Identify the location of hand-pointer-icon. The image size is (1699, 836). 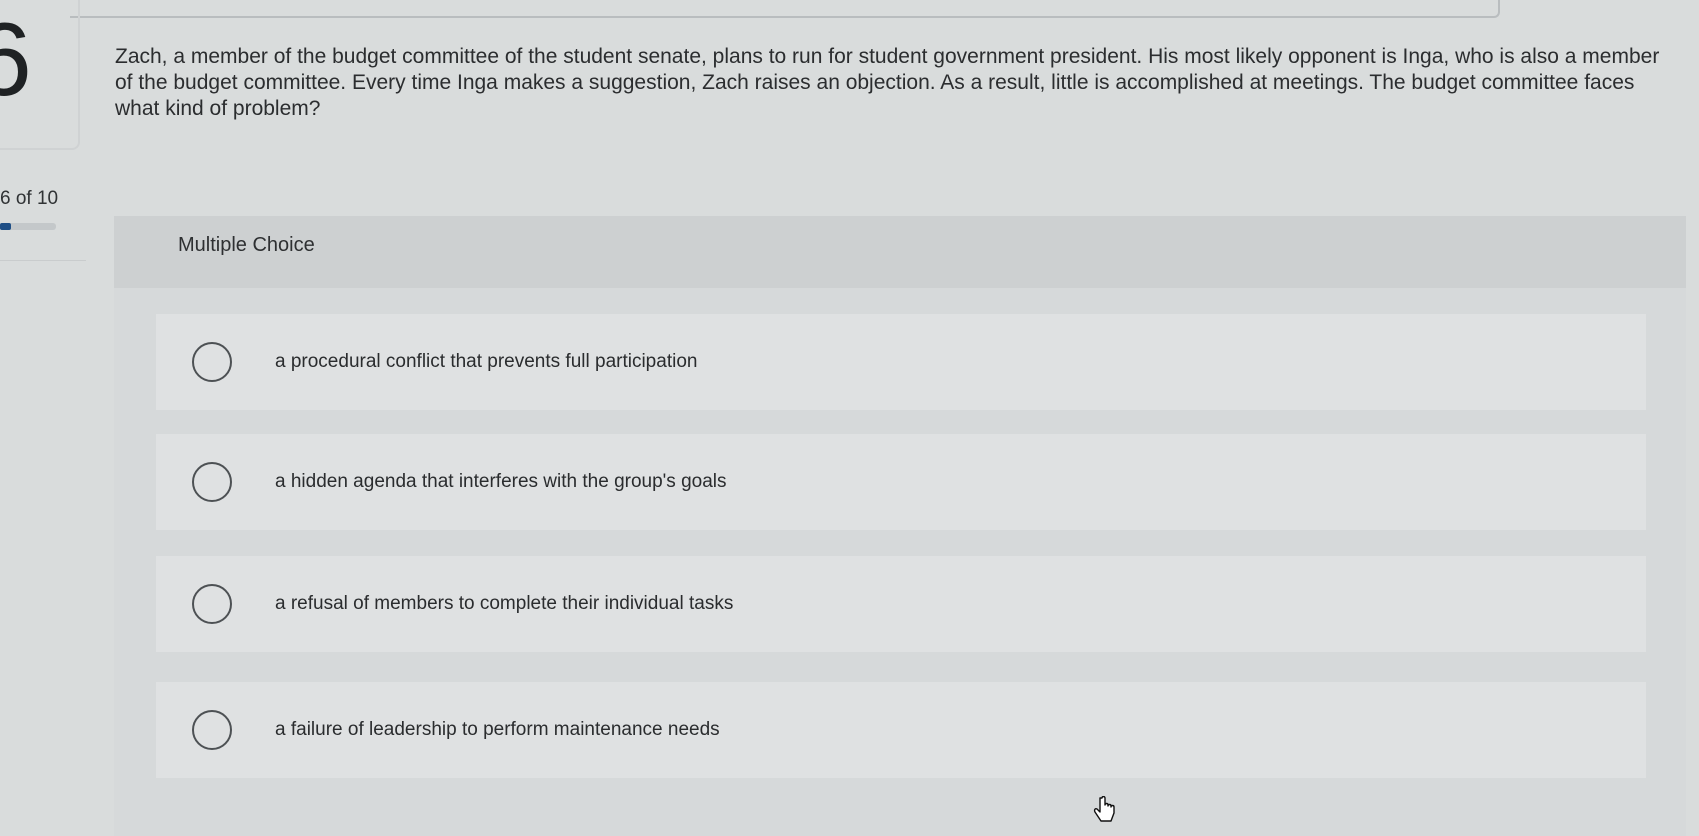
(1104, 809).